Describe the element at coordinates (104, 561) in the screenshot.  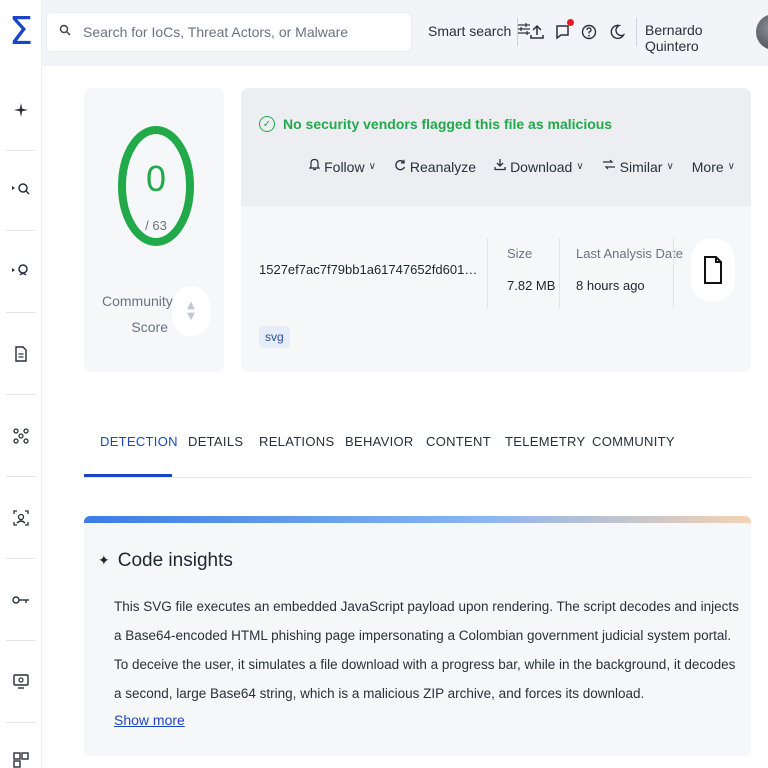
I see `sparkle-icon: ✦` at that location.